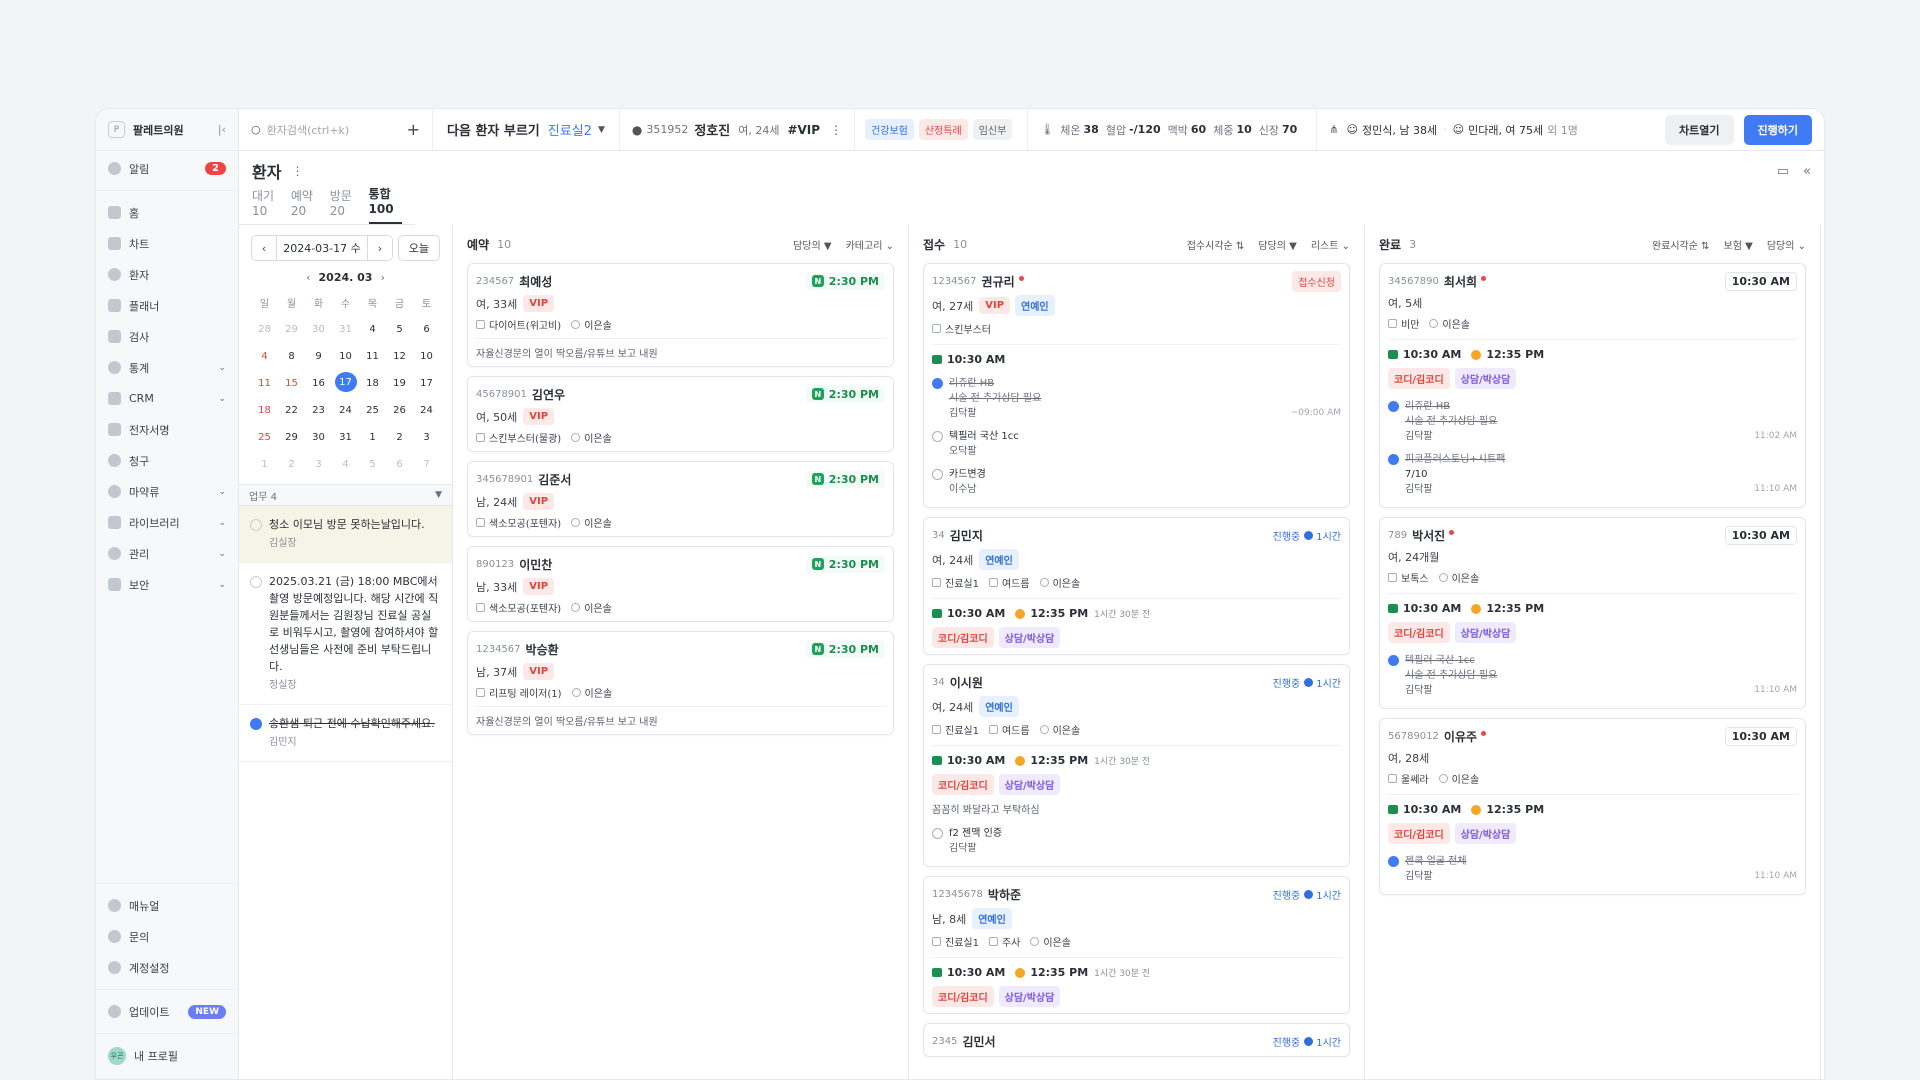 This screenshot has height=1080, width=1920. What do you see at coordinates (1136, 841) in the screenshot?
I see `checklist-item: f2 젠맥 인증 김닥팔` at bounding box center [1136, 841].